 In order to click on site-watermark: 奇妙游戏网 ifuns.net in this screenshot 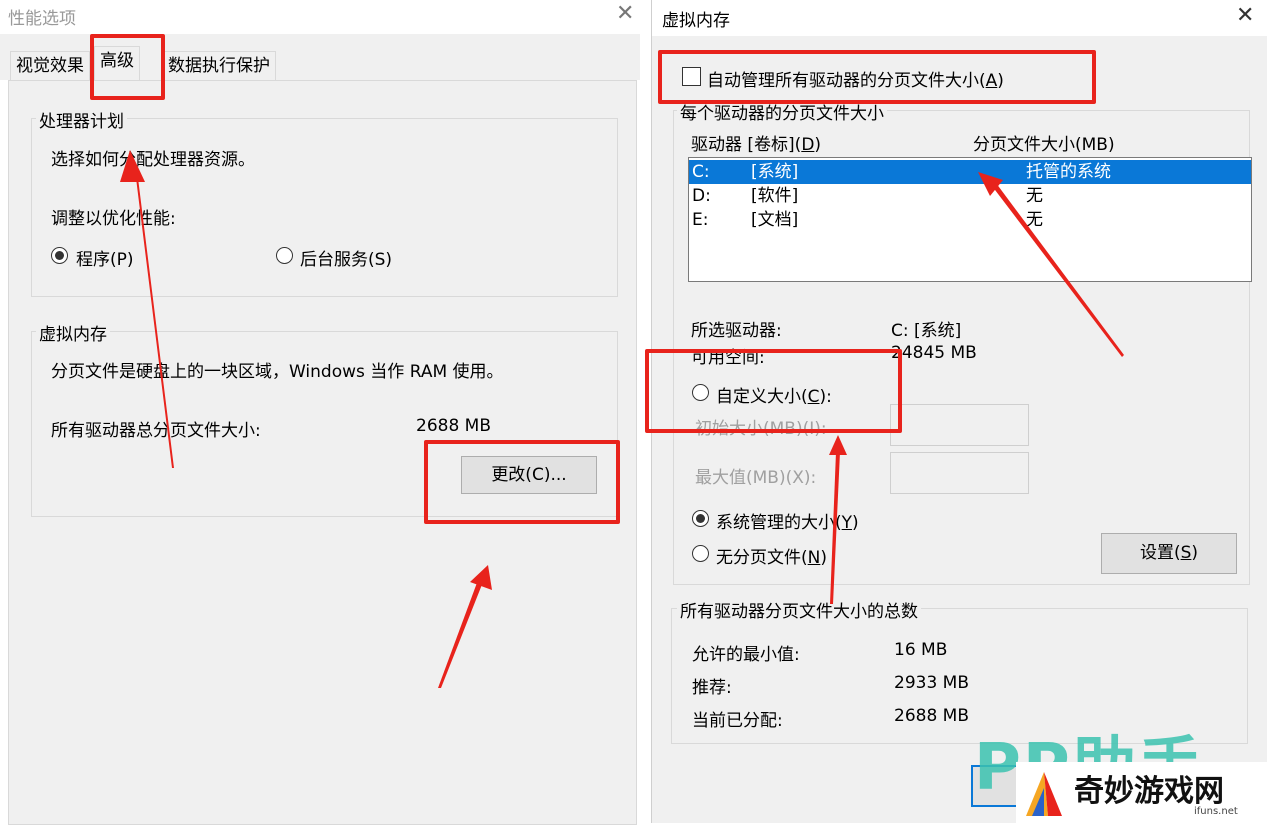, I will do `click(1141, 792)`.